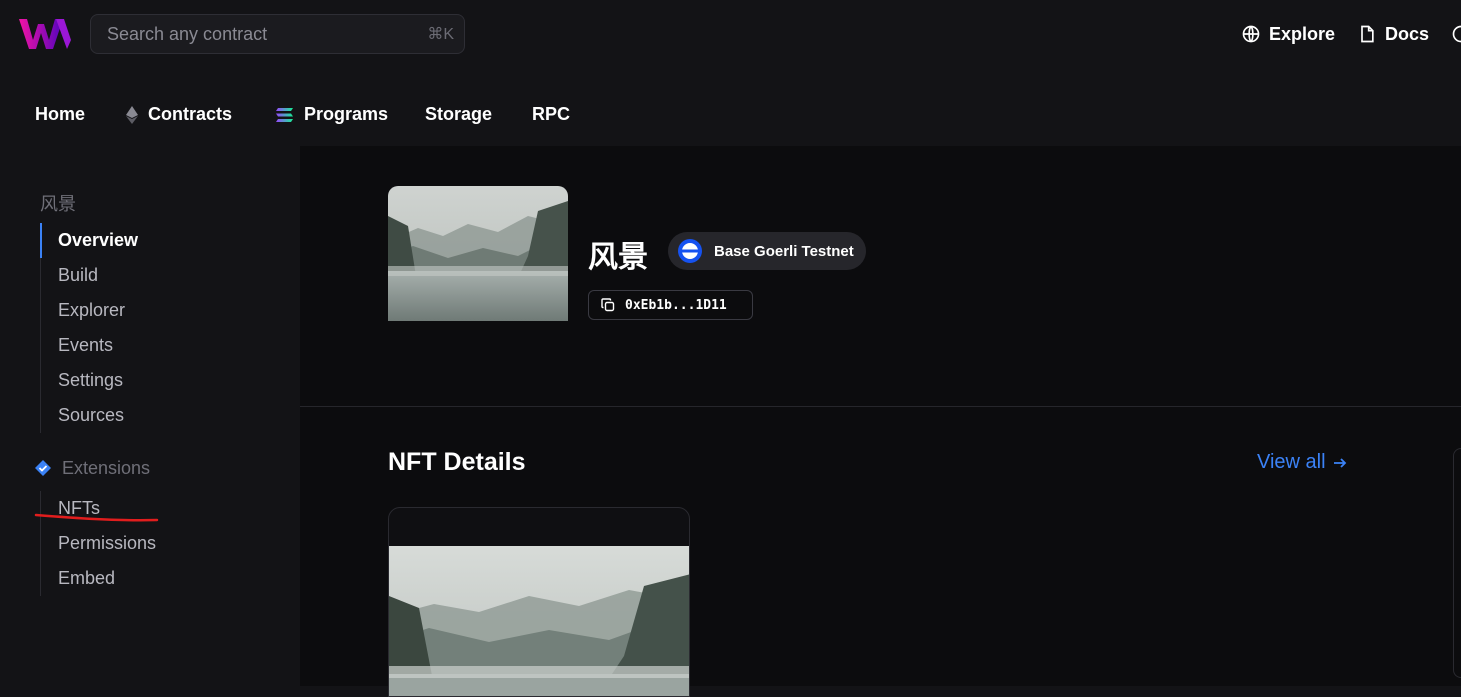  I want to click on section-divider, so click(880, 406).